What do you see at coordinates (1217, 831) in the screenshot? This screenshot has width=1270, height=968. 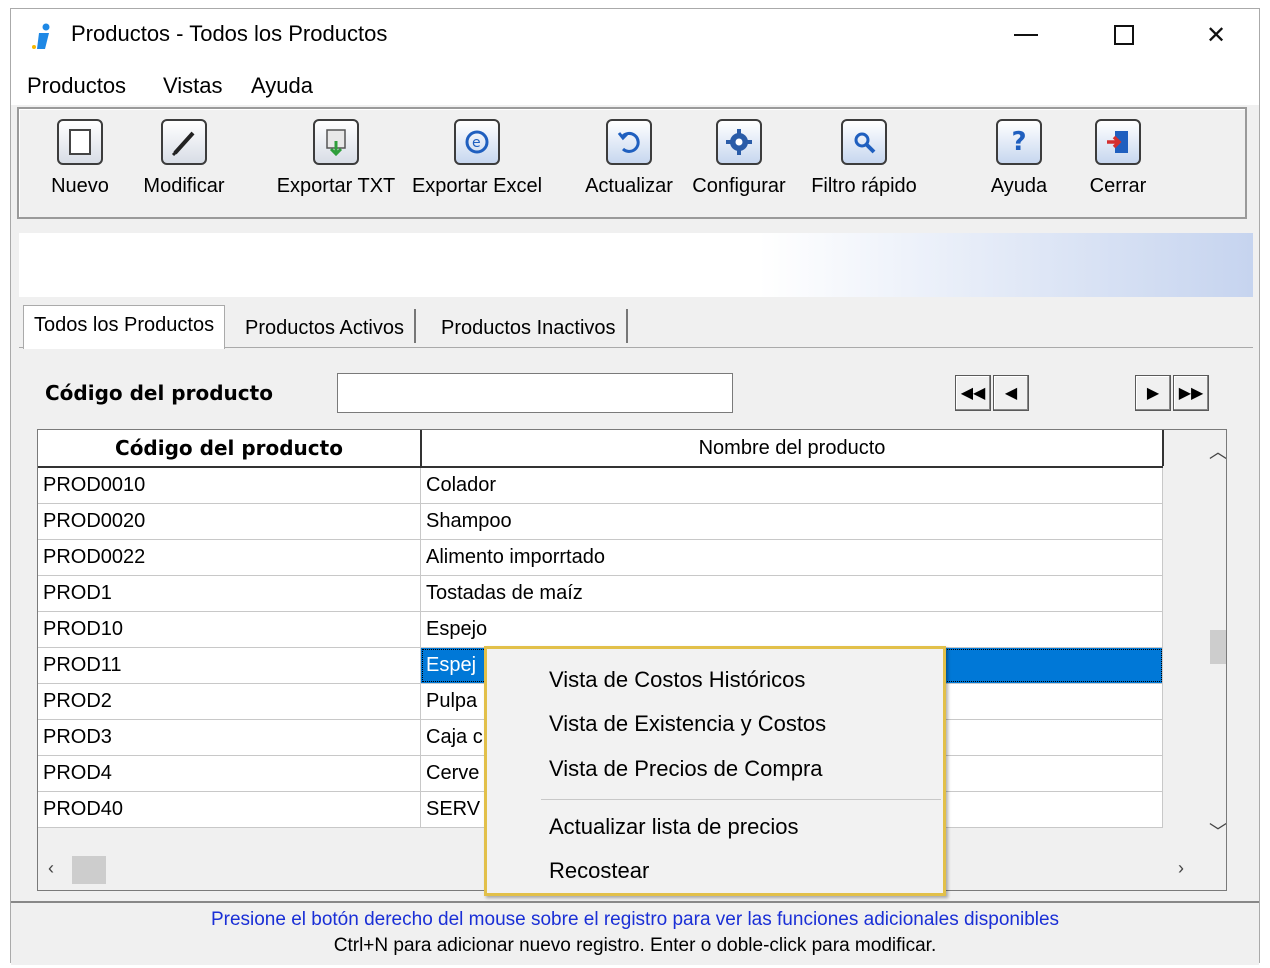 I see `scroll-down-icon: ﹀` at bounding box center [1217, 831].